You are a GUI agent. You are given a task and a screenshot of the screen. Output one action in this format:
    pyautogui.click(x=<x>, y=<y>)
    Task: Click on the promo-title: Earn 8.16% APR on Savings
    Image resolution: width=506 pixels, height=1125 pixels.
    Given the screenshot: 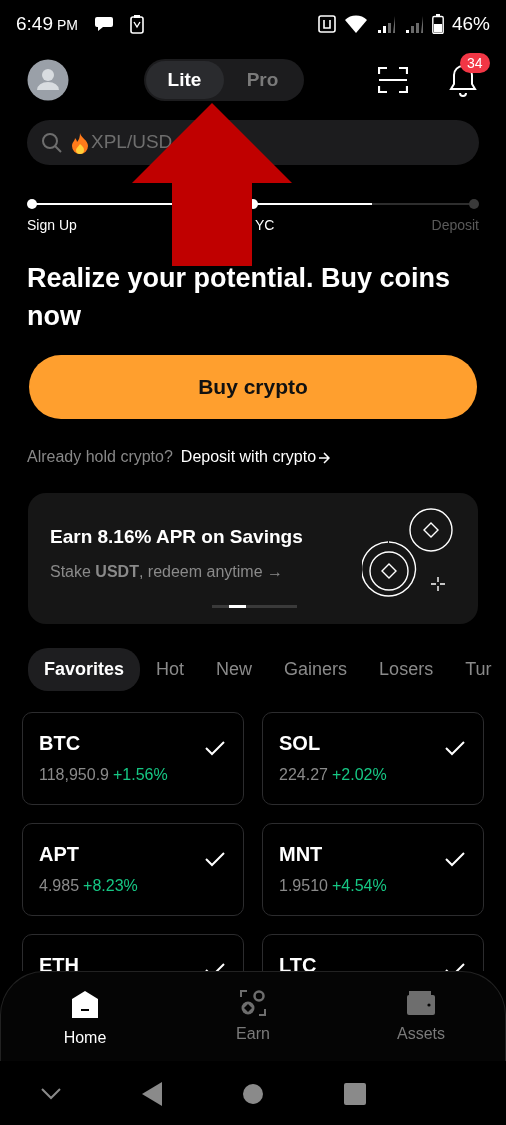 What is the action you would take?
    pyautogui.click(x=177, y=537)
    